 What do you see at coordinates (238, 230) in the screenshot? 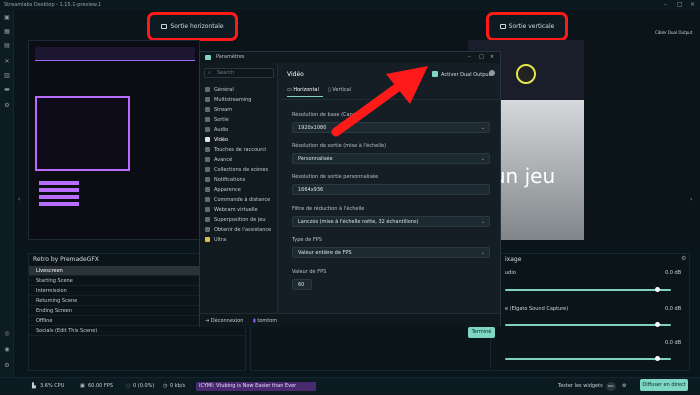
I see `nav-help: Obtenir de l'assistance` at bounding box center [238, 230].